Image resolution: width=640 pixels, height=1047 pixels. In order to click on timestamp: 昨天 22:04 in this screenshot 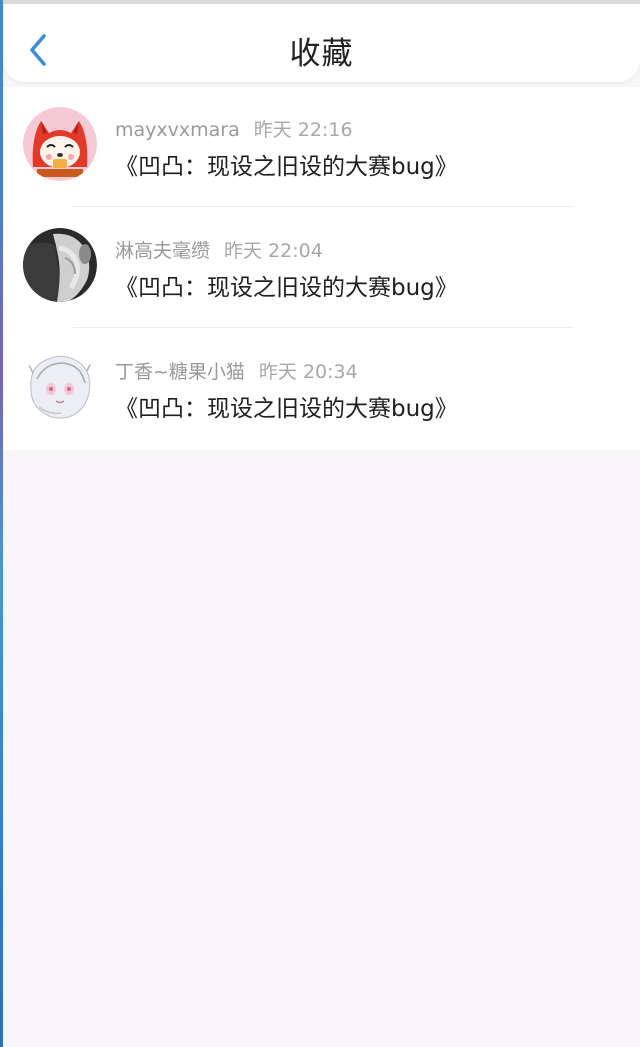, I will do `click(273, 251)`.